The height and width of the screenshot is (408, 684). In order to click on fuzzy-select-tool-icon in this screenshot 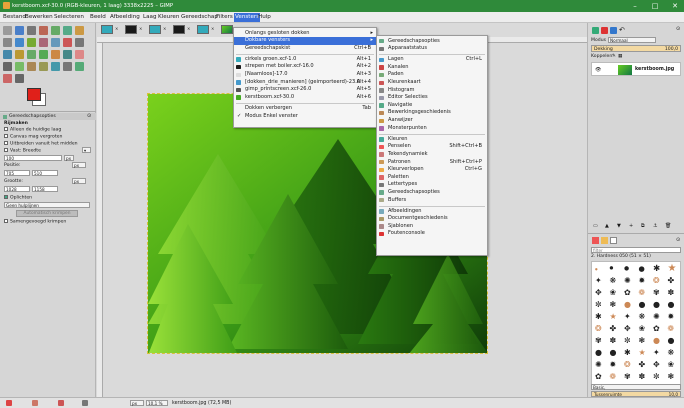, I will do `click(43, 30)`.